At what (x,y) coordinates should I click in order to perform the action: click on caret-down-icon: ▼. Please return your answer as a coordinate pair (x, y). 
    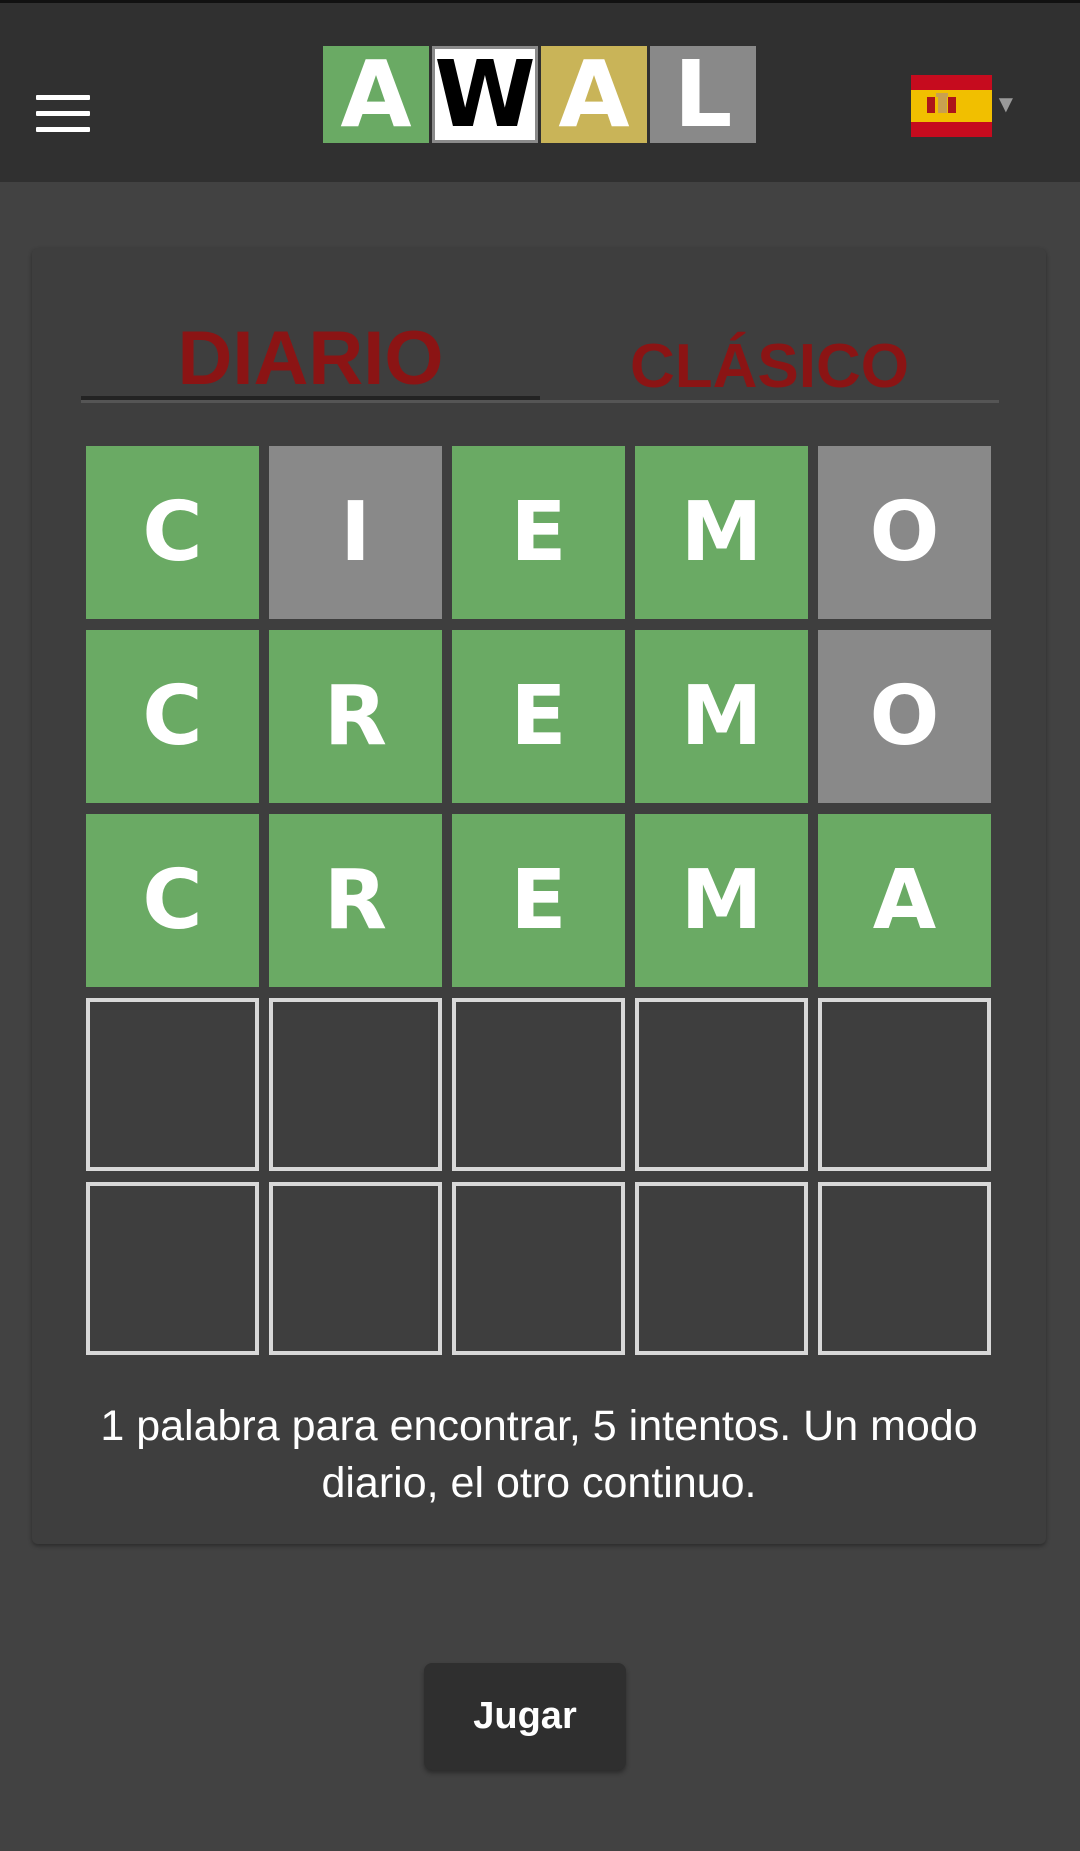
    Looking at the image, I should click on (1006, 104).